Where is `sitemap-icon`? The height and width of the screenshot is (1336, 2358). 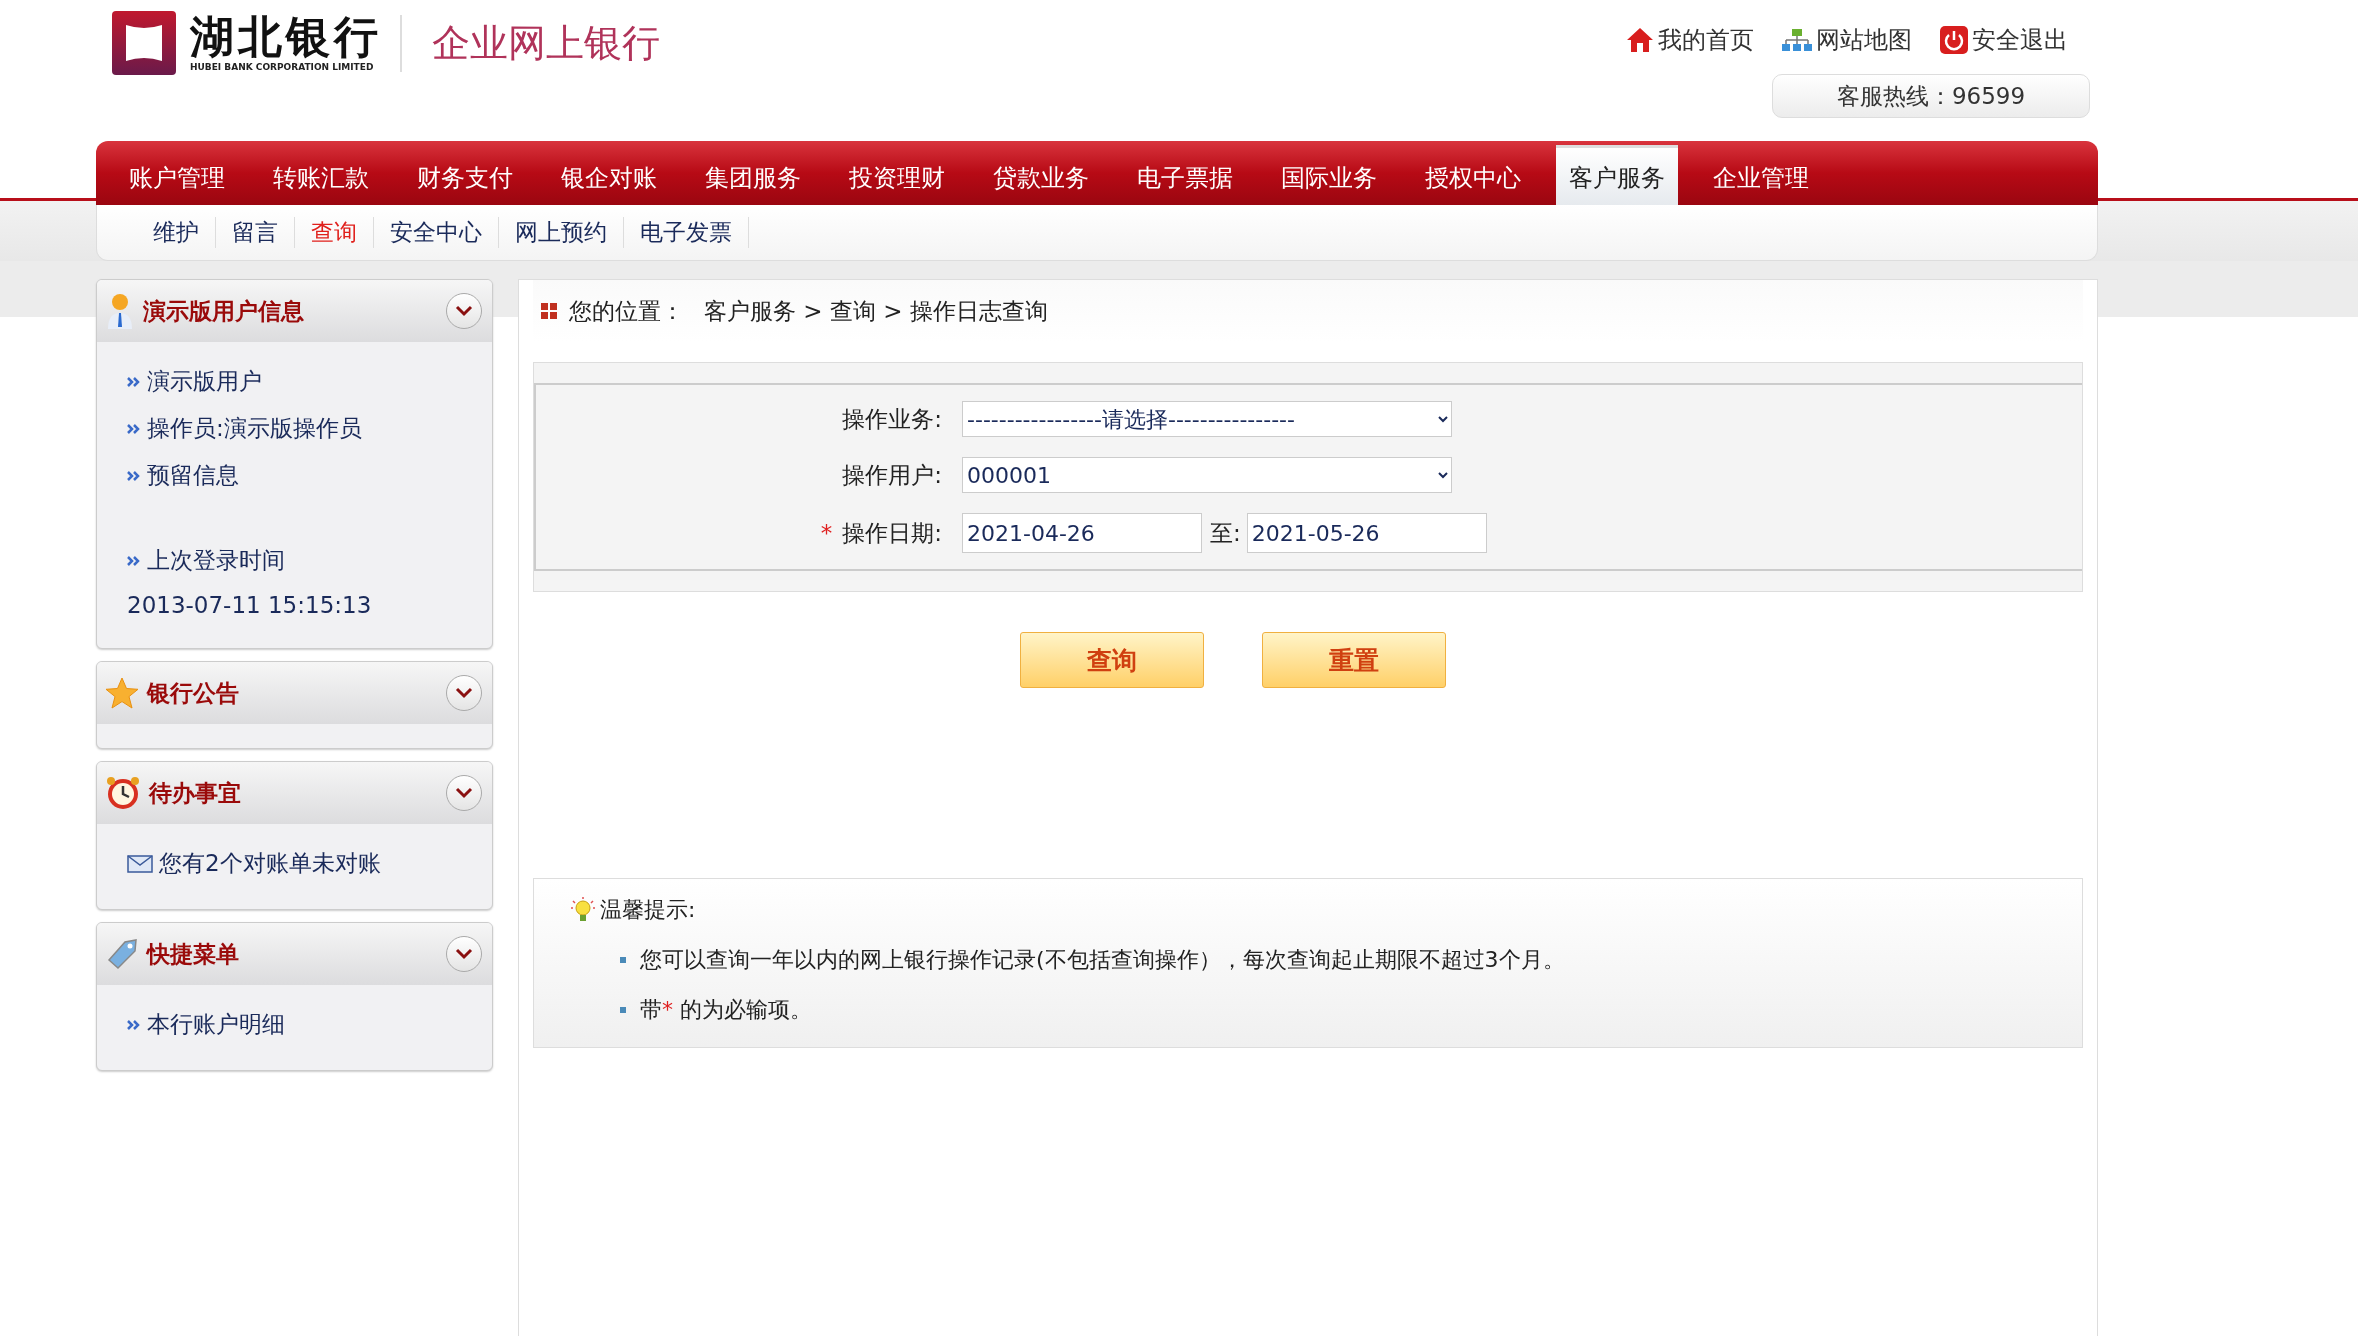
sitemap-icon is located at coordinates (1797, 40).